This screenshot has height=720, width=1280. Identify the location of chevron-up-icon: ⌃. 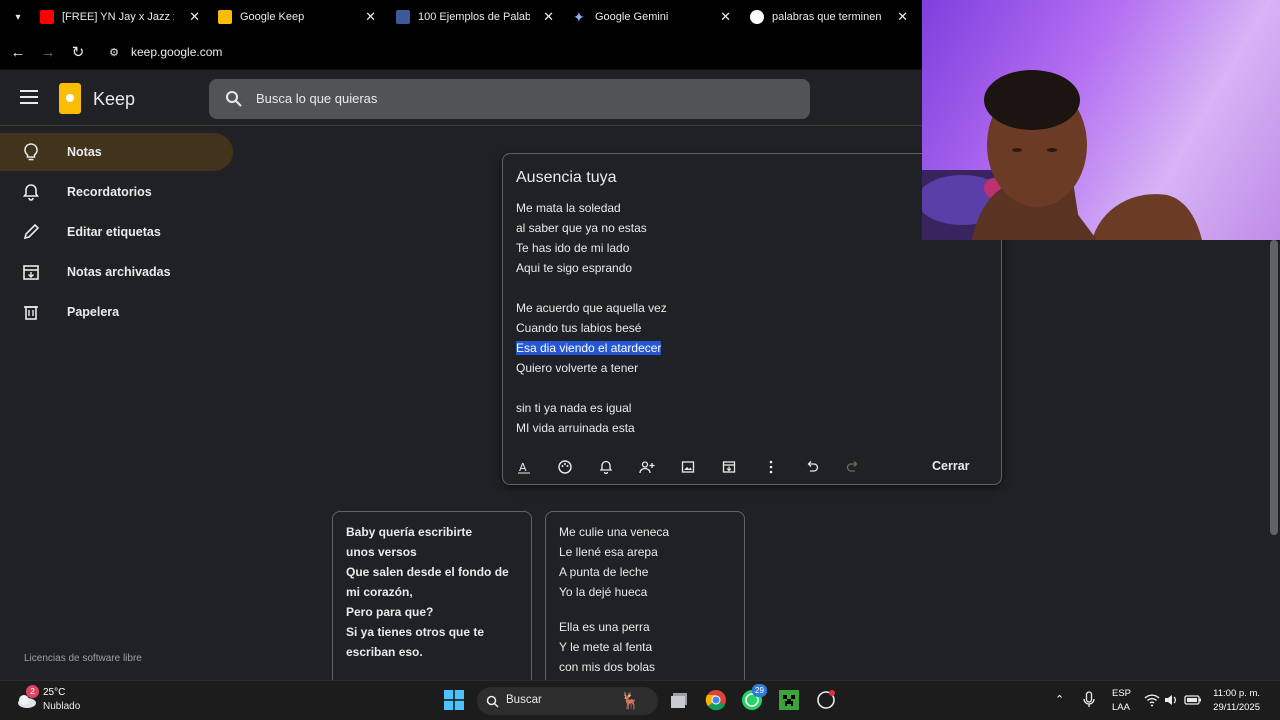
(1059, 699).